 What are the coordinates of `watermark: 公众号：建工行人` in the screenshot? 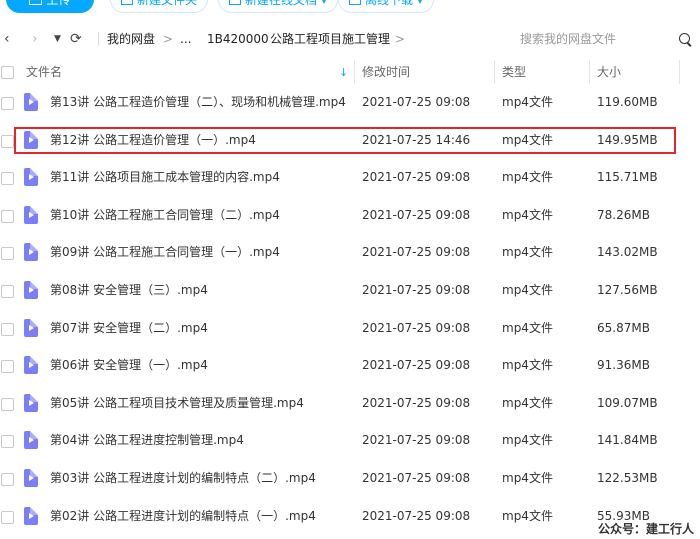 It's located at (645, 528).